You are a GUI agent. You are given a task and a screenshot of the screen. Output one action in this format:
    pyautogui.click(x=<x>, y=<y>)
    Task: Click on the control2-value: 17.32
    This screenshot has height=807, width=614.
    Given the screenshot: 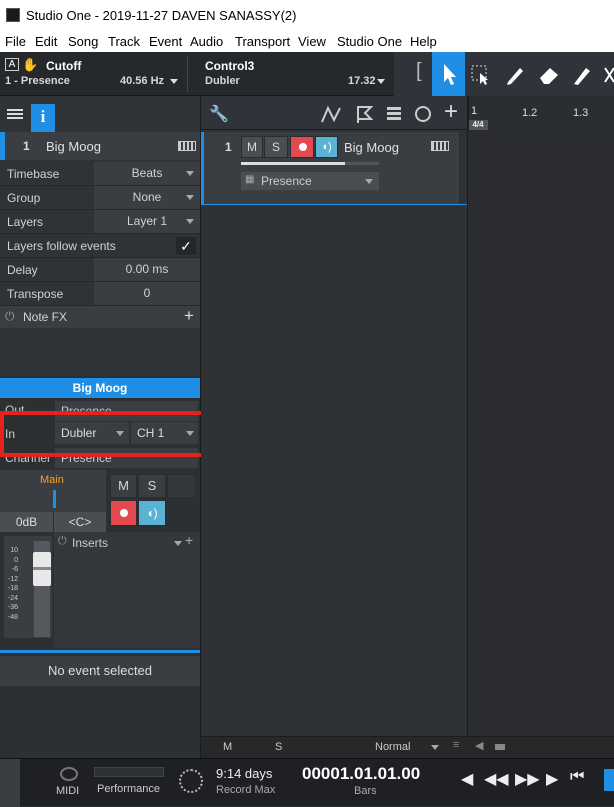 What is the action you would take?
    pyautogui.click(x=362, y=81)
    